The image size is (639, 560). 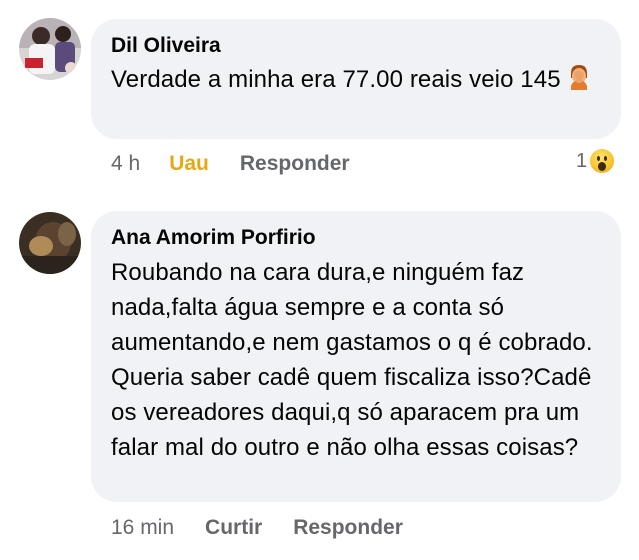 What do you see at coordinates (230, 164) in the screenshot?
I see `comment-actions: 4 h Uau Responder` at bounding box center [230, 164].